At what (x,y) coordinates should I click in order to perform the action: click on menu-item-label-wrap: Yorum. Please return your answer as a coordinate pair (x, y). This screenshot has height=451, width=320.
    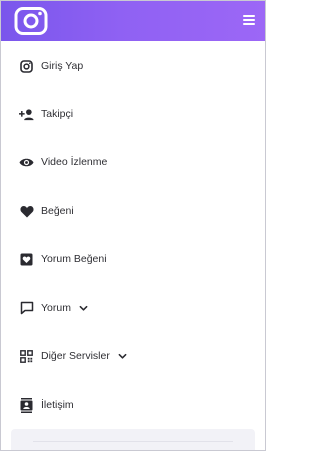
    Looking at the image, I should click on (64, 308).